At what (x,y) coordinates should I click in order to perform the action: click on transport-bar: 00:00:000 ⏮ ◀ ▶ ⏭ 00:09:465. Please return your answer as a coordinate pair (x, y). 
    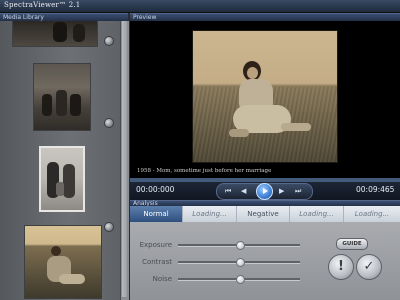
    Looking at the image, I should click on (265, 191).